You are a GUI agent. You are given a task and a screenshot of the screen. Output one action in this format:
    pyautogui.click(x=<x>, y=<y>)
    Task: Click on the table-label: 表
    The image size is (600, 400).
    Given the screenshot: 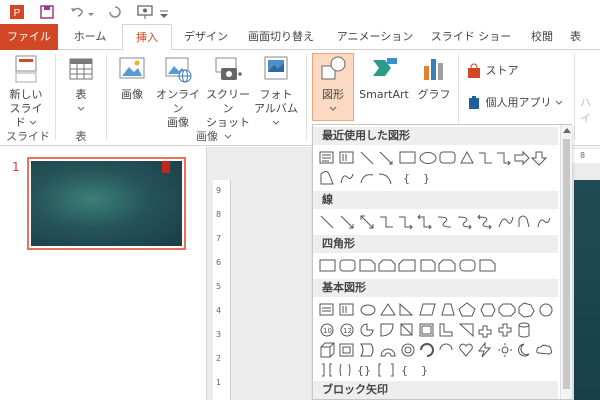 What is the action you would take?
    pyautogui.click(x=81, y=94)
    